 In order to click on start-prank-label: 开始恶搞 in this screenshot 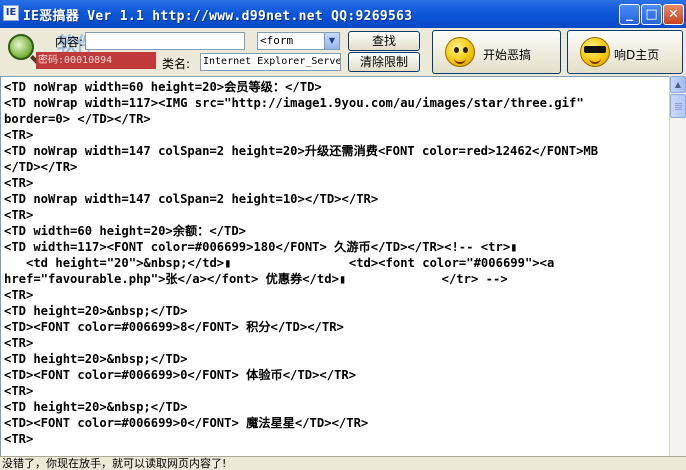, I will do `click(507, 55)`.